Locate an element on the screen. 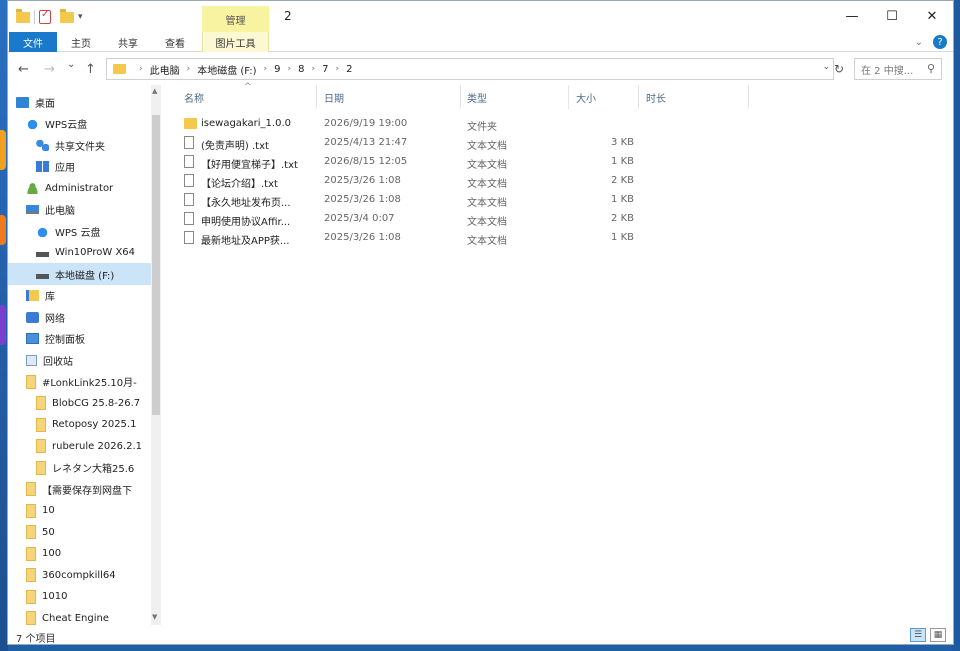 The width and height of the screenshot is (960, 651). apps-icon is located at coordinates (42, 166).